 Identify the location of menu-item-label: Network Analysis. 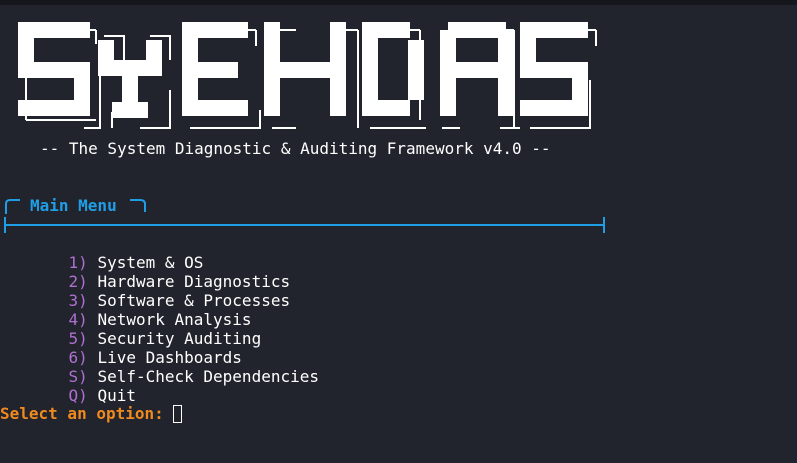
(174, 319).